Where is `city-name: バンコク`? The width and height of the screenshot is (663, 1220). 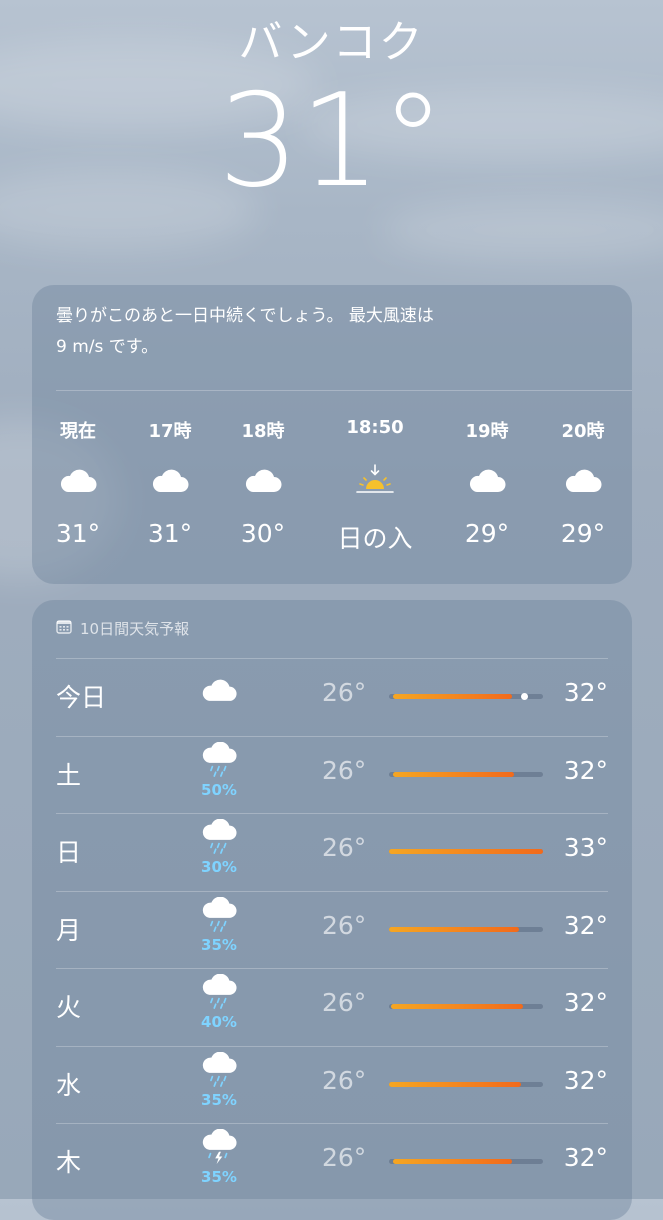
city-name: バンコク is located at coordinates (331, 42).